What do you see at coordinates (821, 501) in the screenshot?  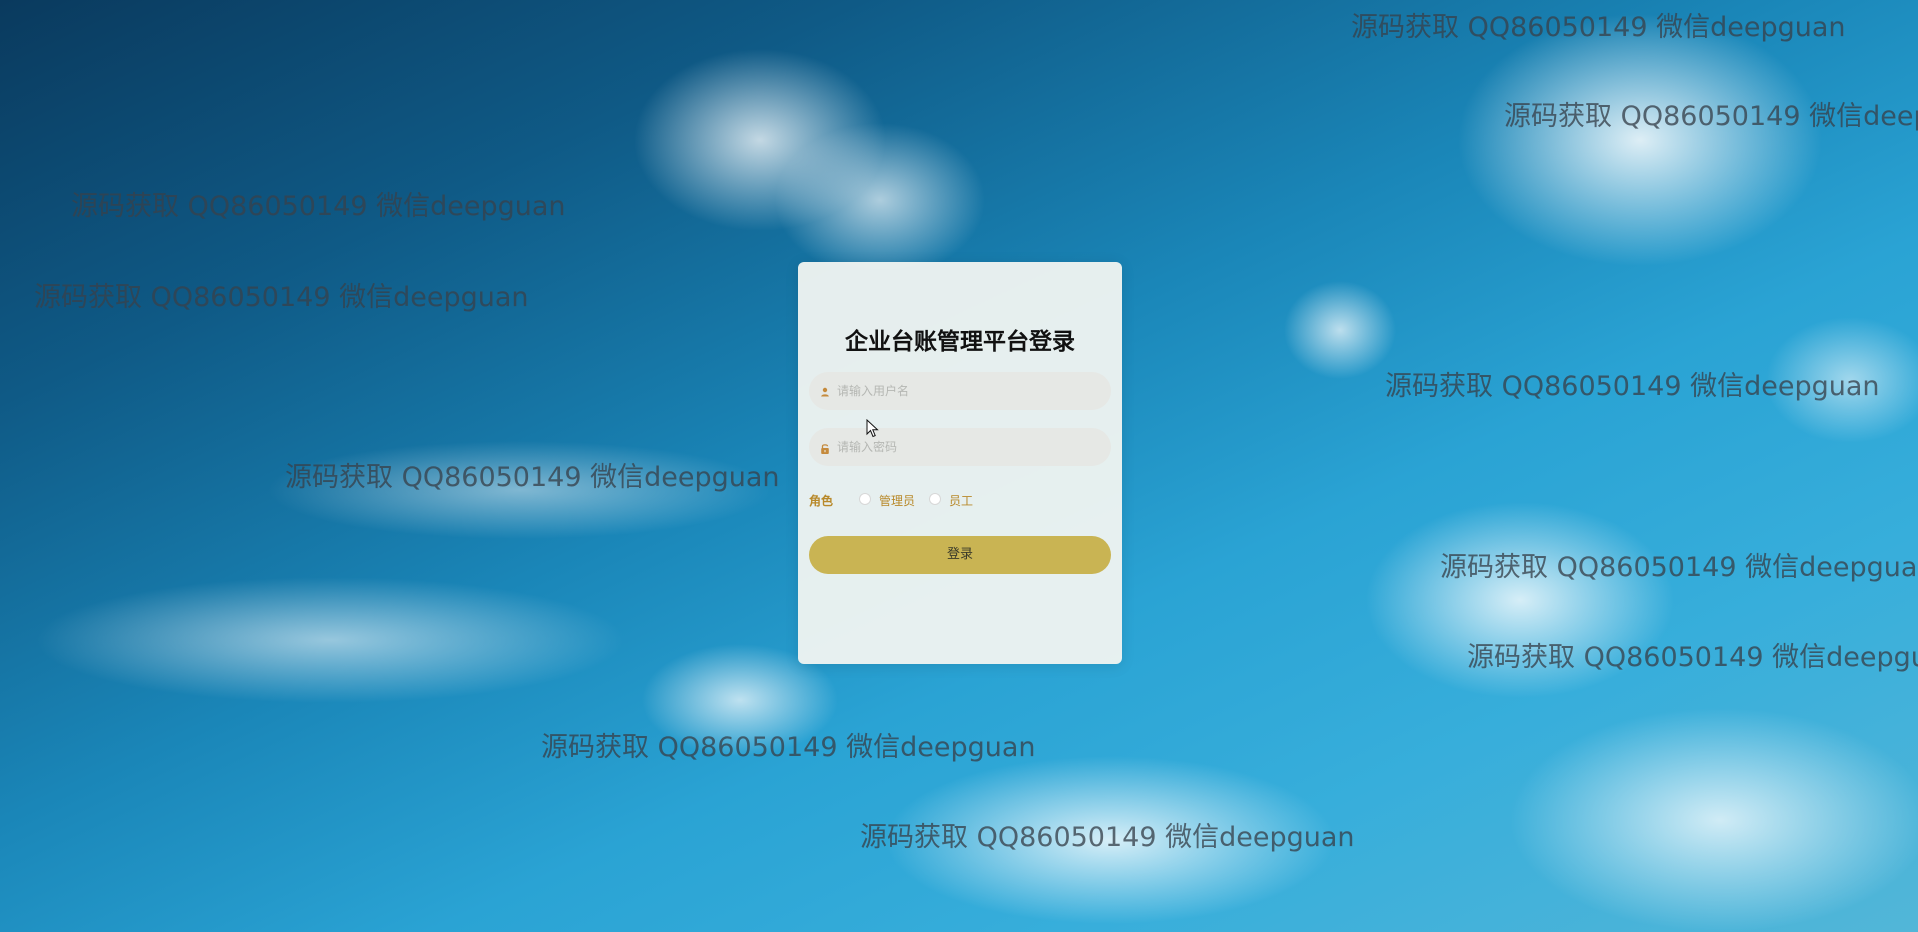 I see `role-label: 角色` at bounding box center [821, 501].